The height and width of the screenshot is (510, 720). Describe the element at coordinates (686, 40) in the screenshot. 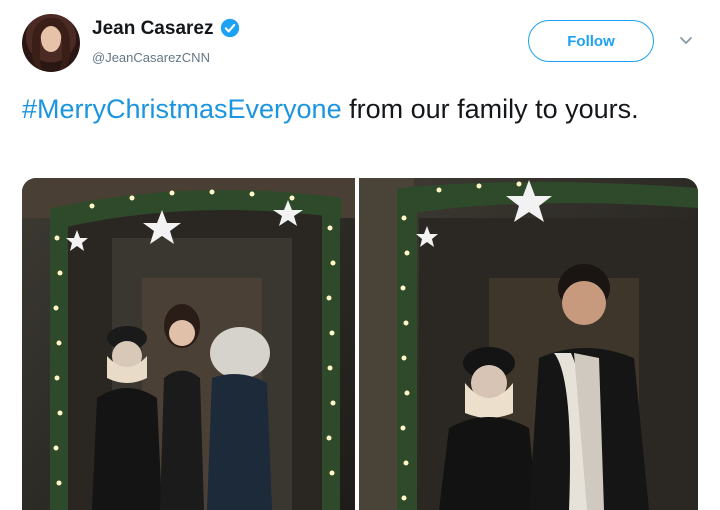

I see `chevron-down-icon` at that location.